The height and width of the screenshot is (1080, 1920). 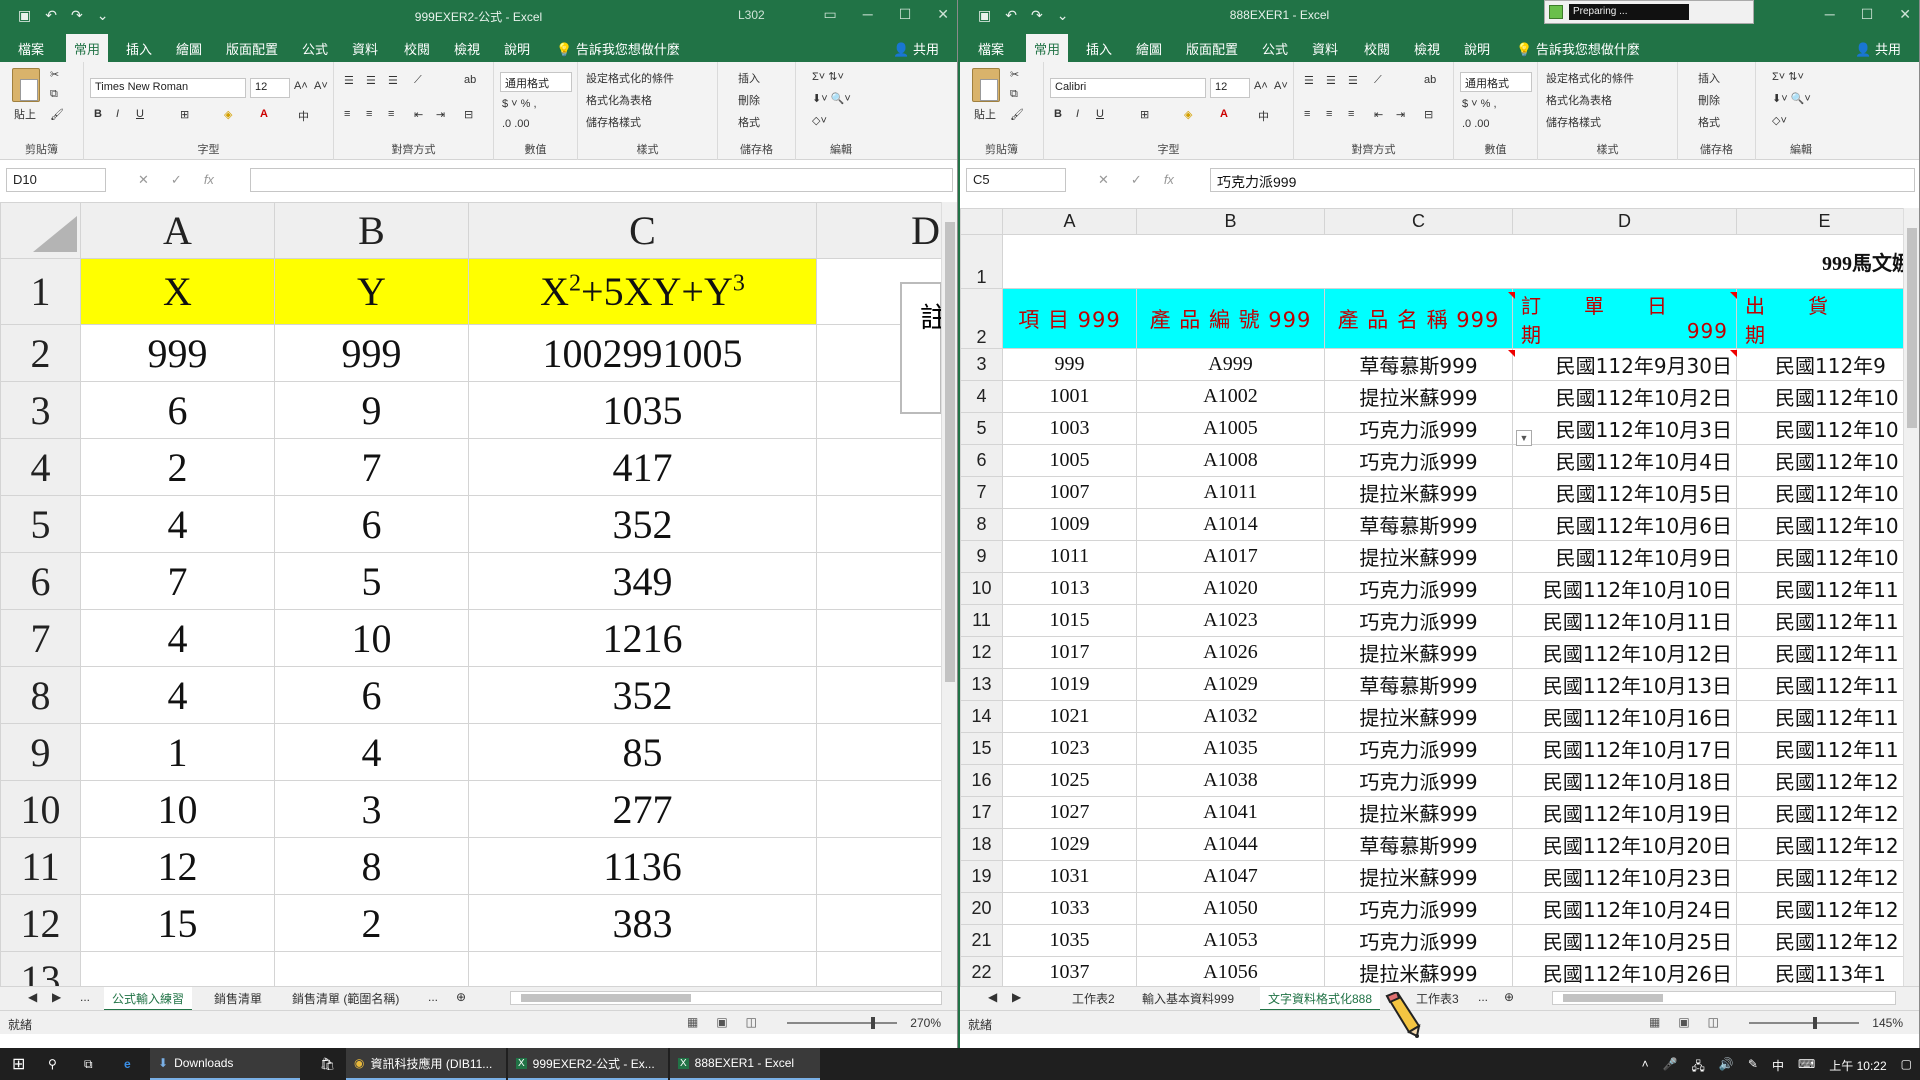 What do you see at coordinates (642, 353) in the screenshot?
I see `cell: 1002991005` at bounding box center [642, 353].